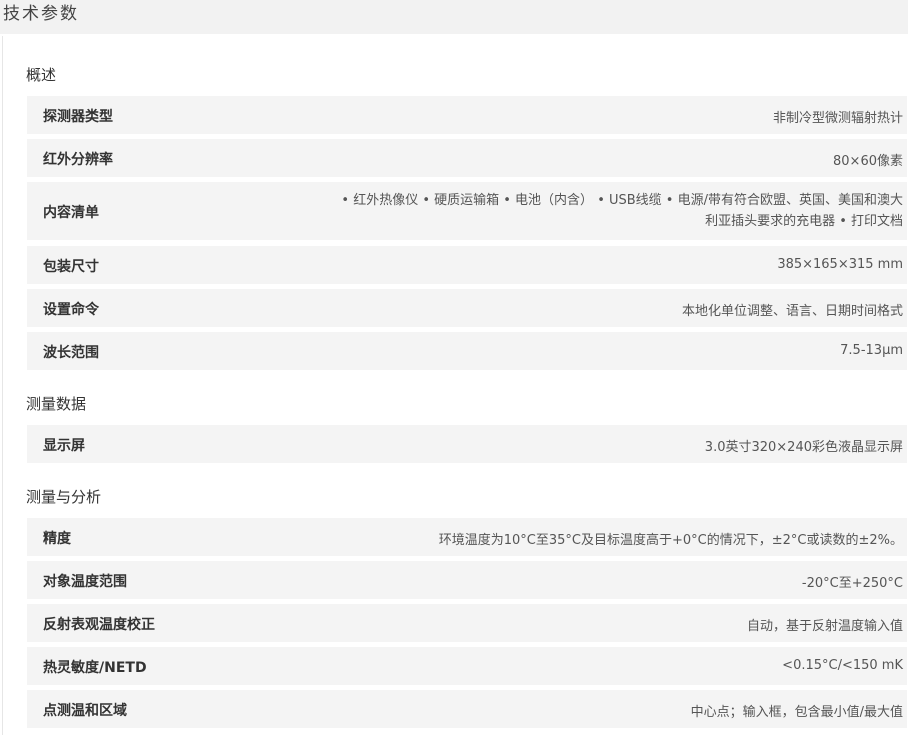 The image size is (908, 735). What do you see at coordinates (85, 582) in the screenshot?
I see `spec-label: 对象温度范围` at bounding box center [85, 582].